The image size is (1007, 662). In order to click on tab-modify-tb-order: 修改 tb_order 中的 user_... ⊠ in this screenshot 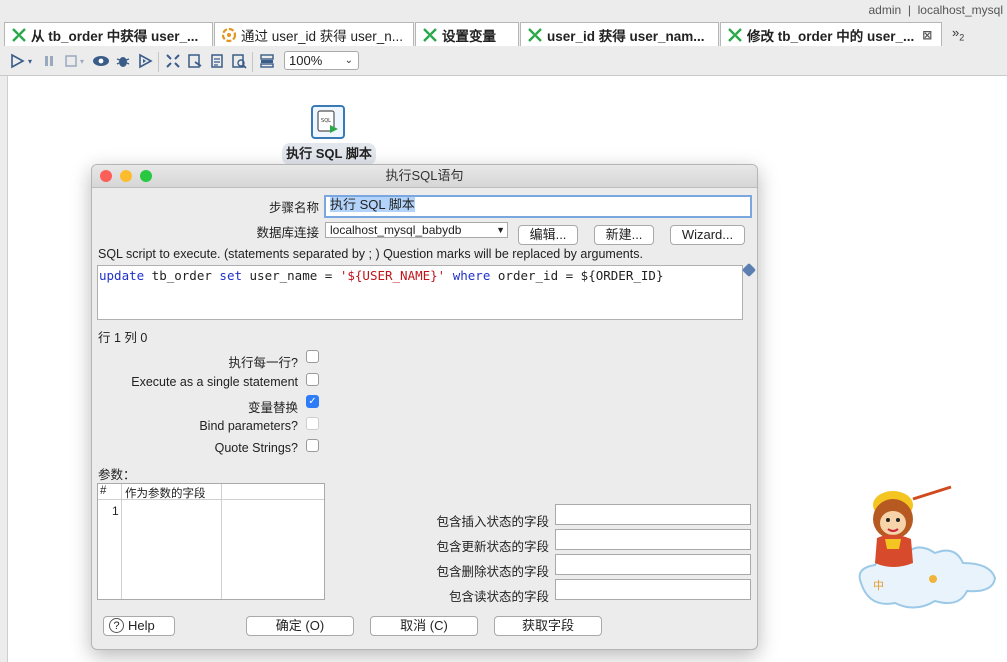, I will do `click(831, 34)`.